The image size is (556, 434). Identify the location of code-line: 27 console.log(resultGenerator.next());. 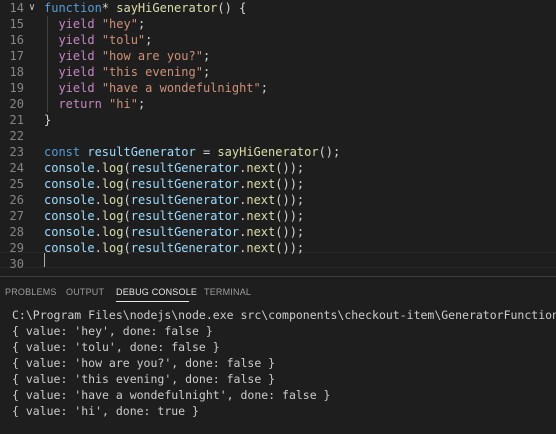
(278, 216).